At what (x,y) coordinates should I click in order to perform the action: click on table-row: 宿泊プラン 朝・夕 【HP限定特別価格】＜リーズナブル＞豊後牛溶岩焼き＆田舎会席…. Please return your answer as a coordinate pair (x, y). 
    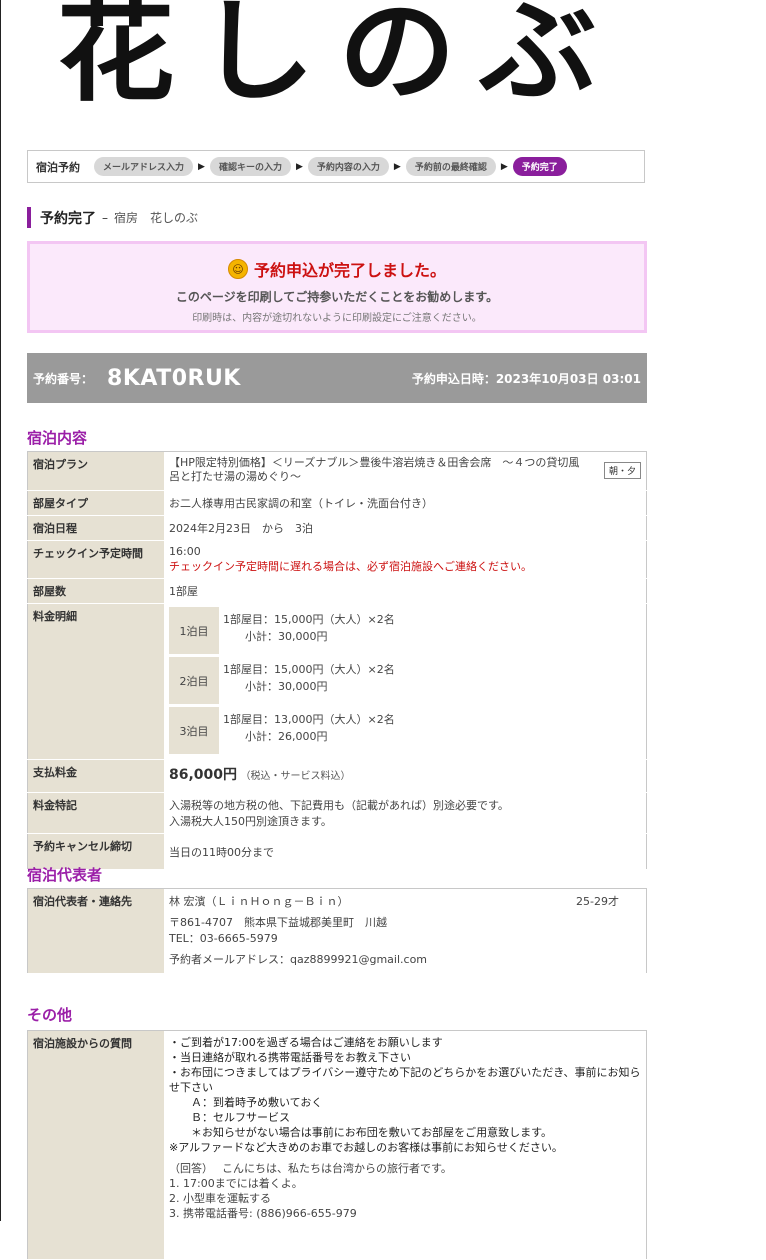
    Looking at the image, I should click on (337, 471).